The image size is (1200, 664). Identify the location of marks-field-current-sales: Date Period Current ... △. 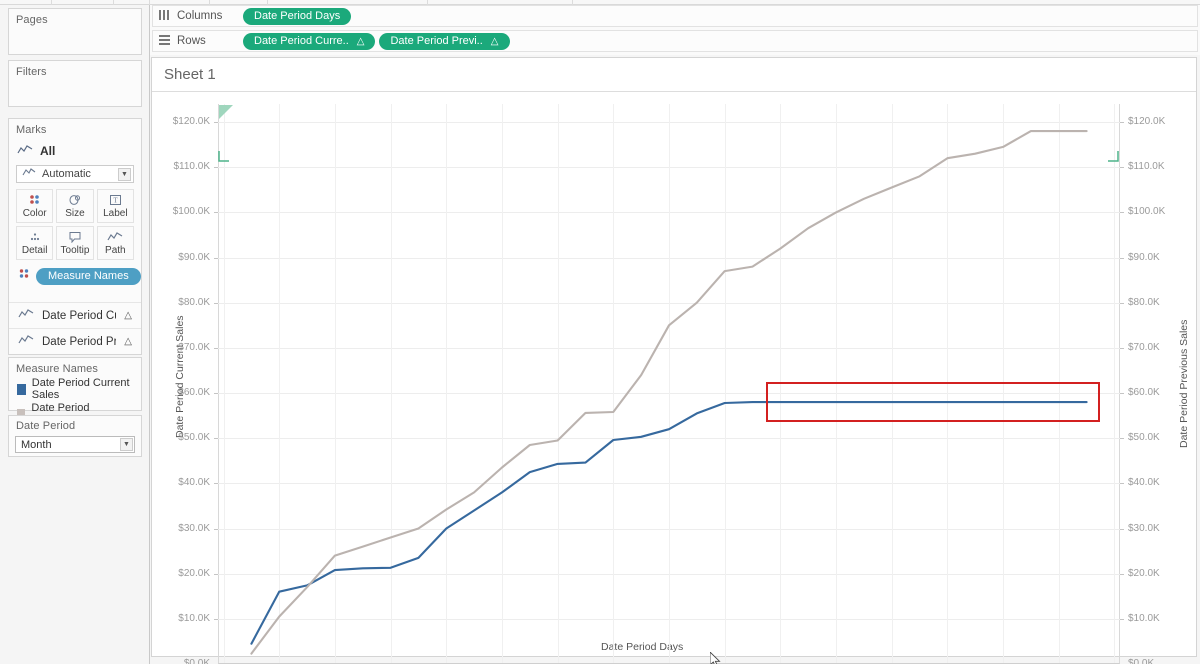
(75, 315).